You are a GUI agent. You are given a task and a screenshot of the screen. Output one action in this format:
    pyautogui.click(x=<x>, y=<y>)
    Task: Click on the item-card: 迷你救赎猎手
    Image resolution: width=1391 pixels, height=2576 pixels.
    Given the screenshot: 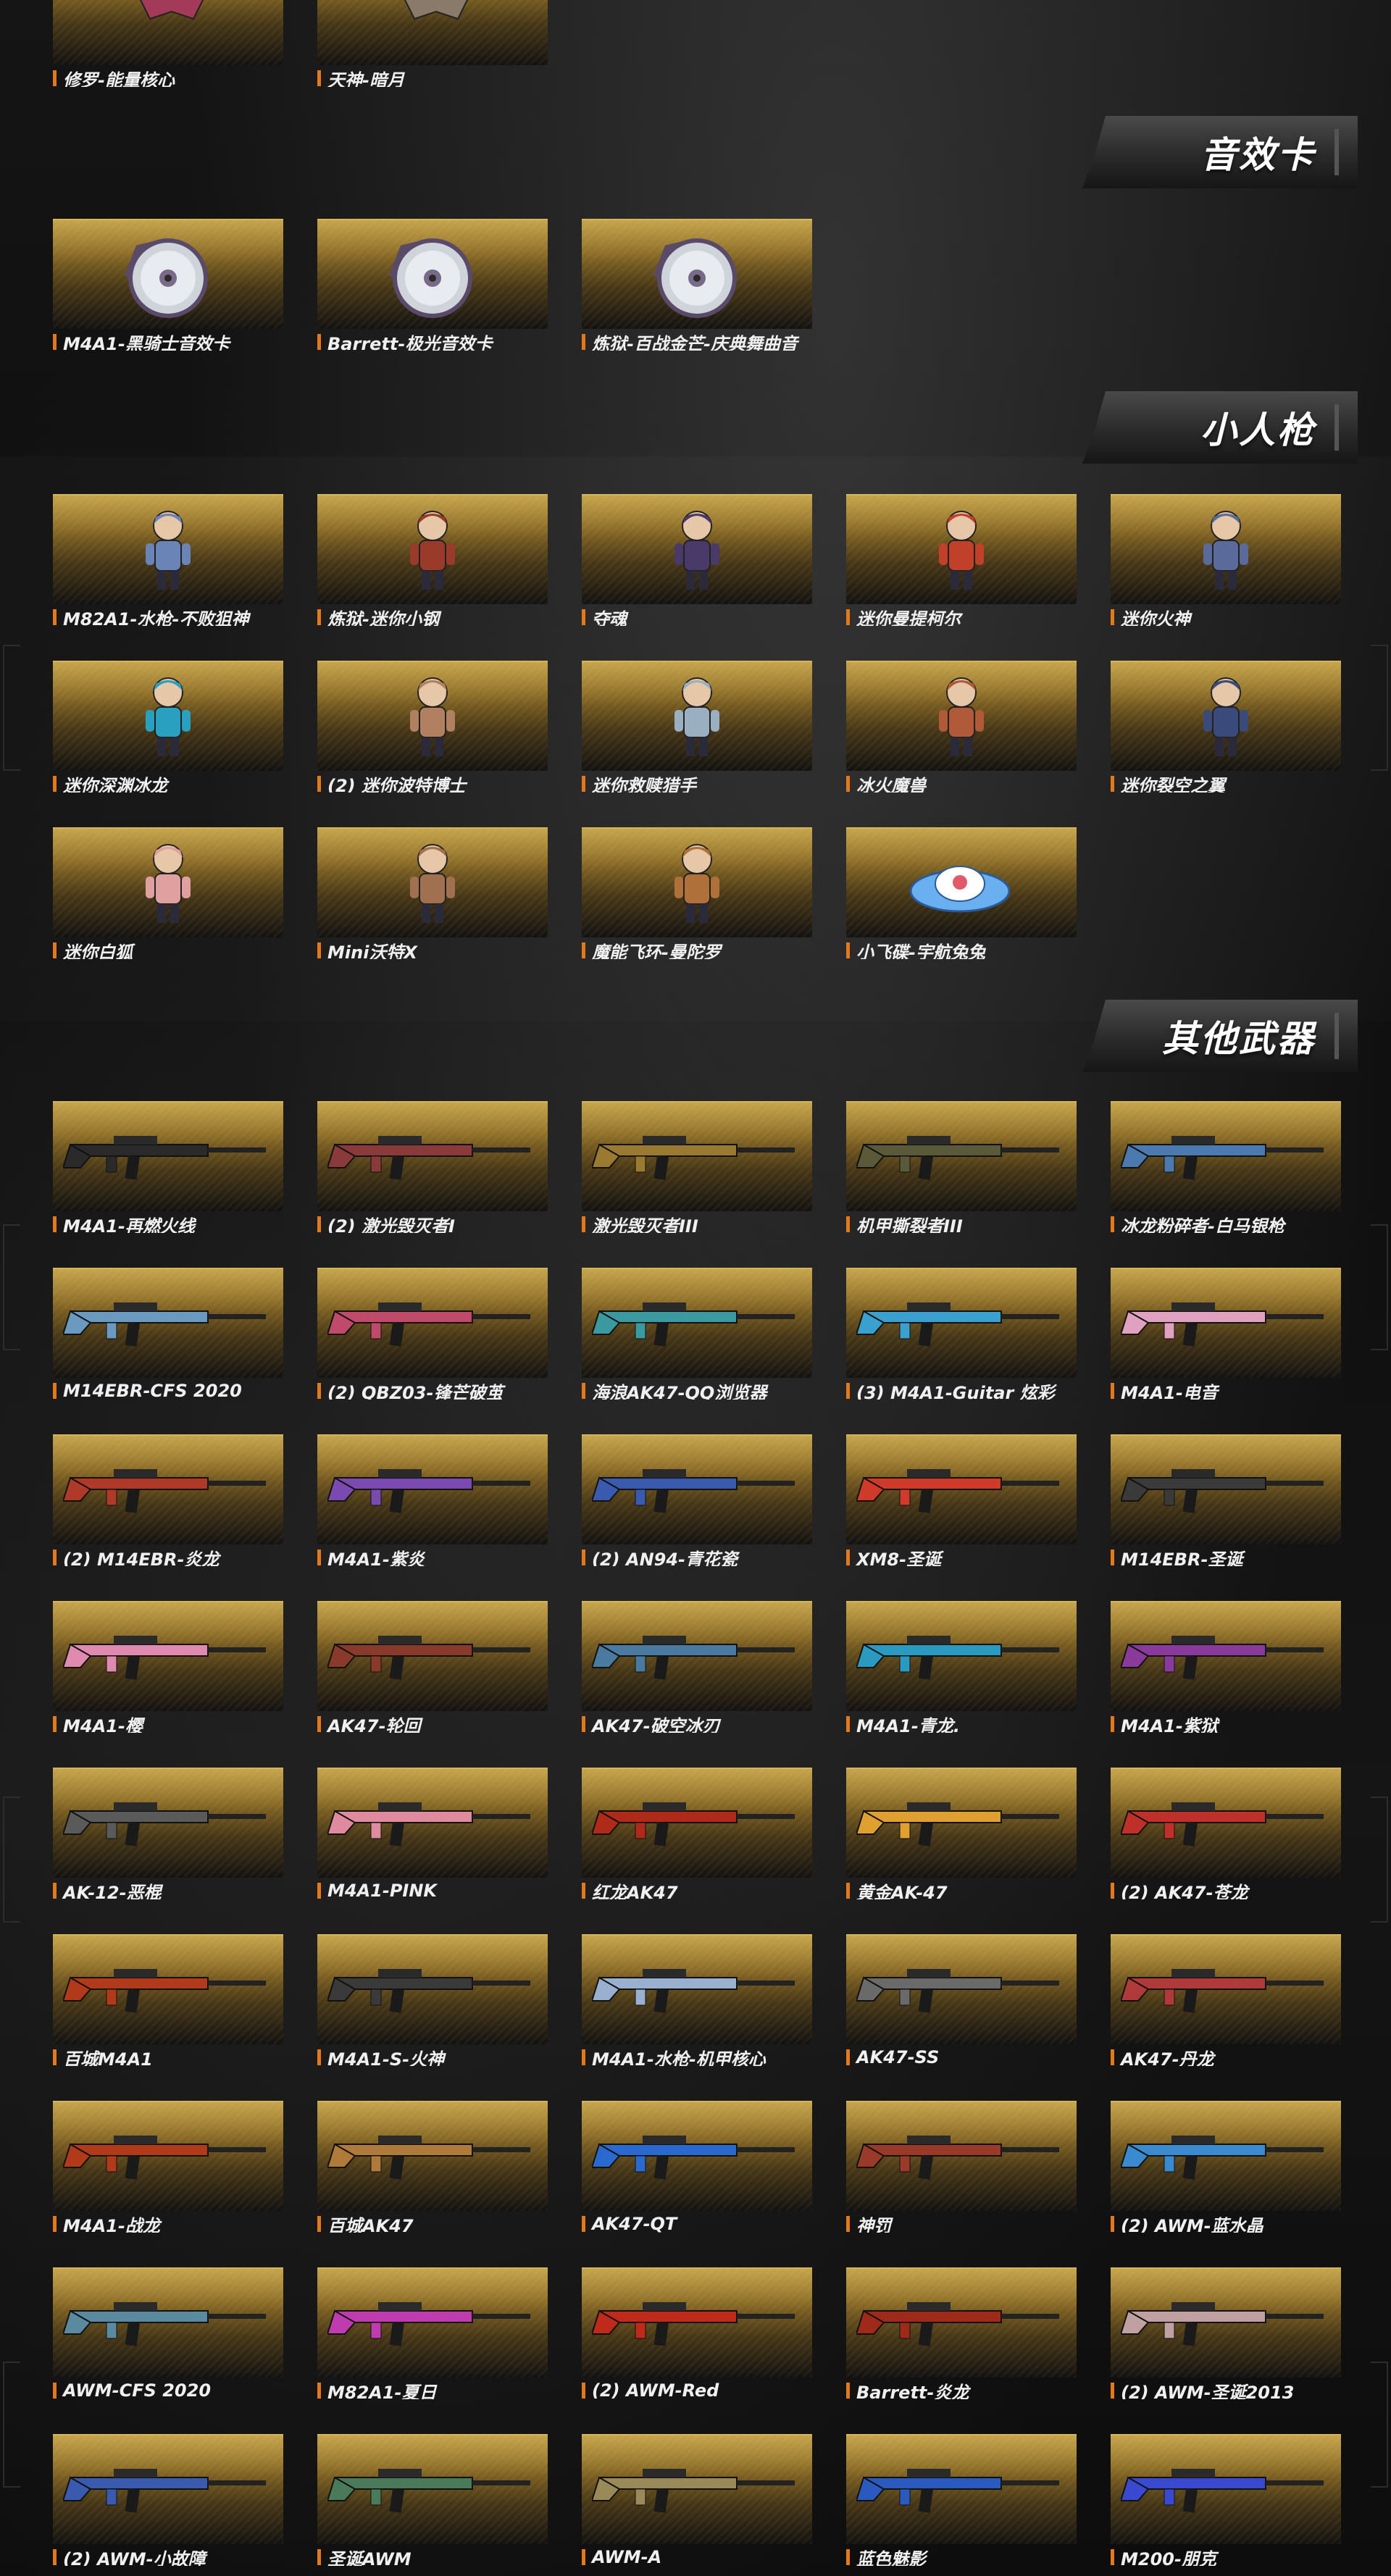 What is the action you would take?
    pyautogui.click(x=697, y=727)
    